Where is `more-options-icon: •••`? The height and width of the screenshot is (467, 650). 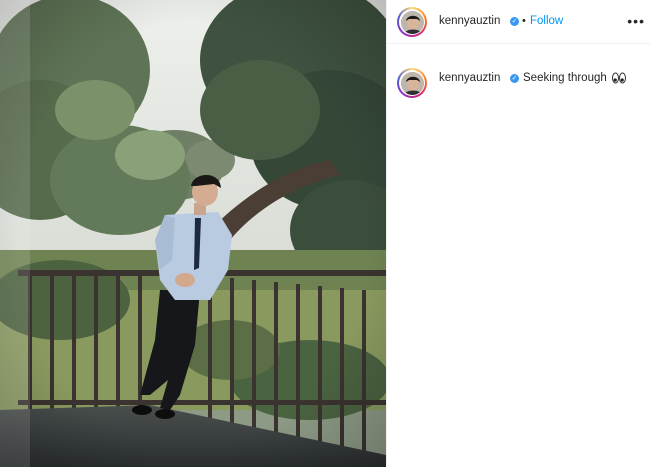 more-options-icon: ••• is located at coordinates (636, 21).